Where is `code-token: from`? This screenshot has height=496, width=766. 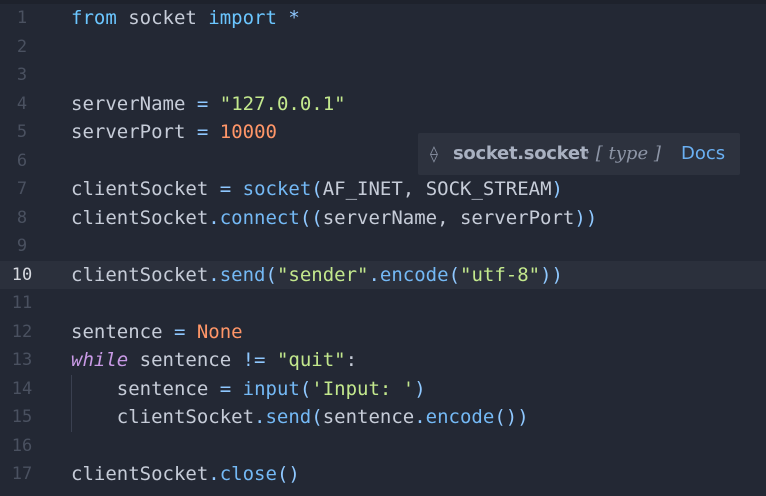
code-token: from is located at coordinates (94, 18).